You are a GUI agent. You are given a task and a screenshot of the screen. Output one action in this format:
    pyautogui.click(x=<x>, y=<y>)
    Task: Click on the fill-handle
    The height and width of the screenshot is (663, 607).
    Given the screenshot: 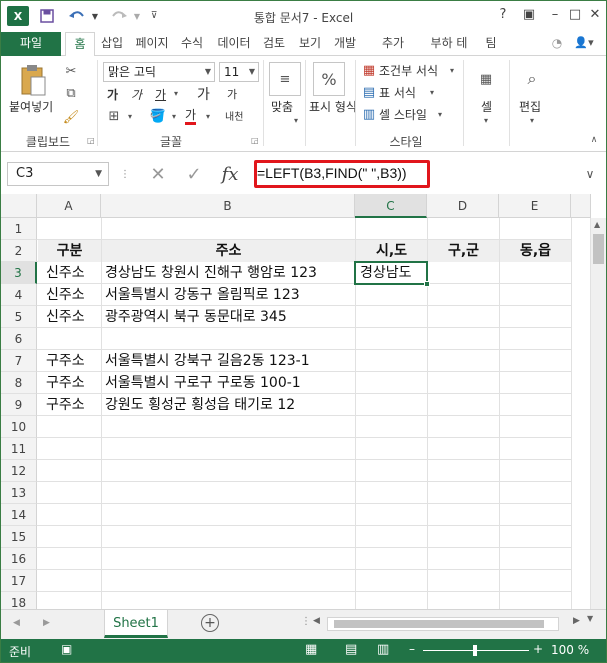 What is the action you would take?
    pyautogui.click(x=427, y=284)
    